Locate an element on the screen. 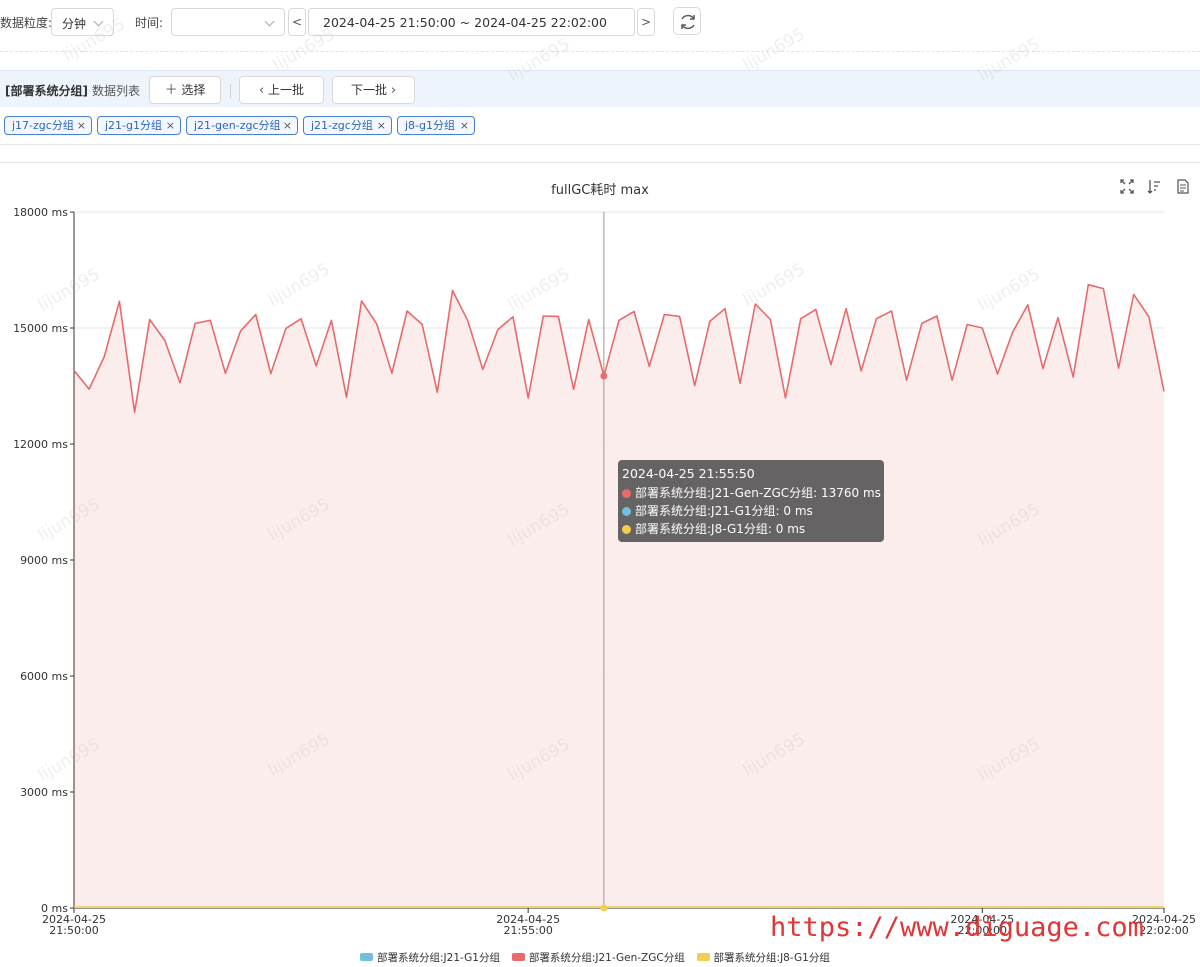 The height and width of the screenshot is (967, 1200). site-url-watermark: https://www.diguage.com is located at coordinates (957, 927).